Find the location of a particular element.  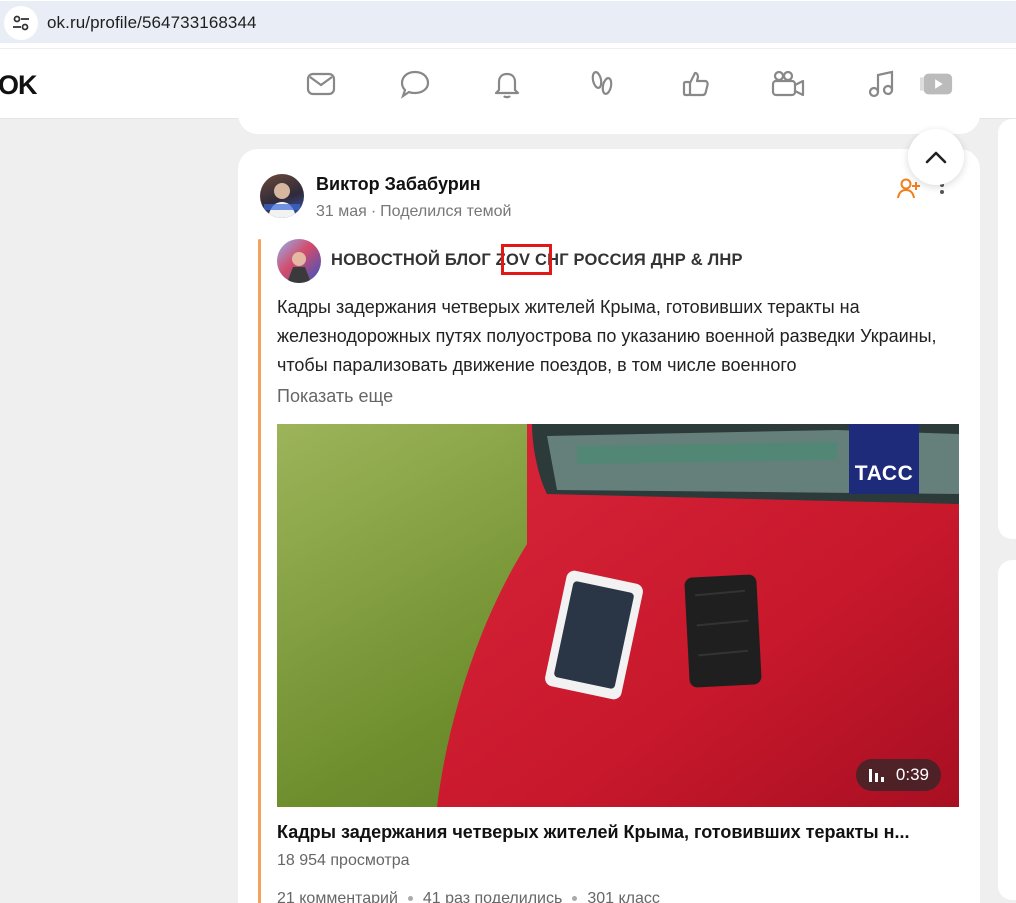

shared-quote-bar is located at coordinates (259, 571).